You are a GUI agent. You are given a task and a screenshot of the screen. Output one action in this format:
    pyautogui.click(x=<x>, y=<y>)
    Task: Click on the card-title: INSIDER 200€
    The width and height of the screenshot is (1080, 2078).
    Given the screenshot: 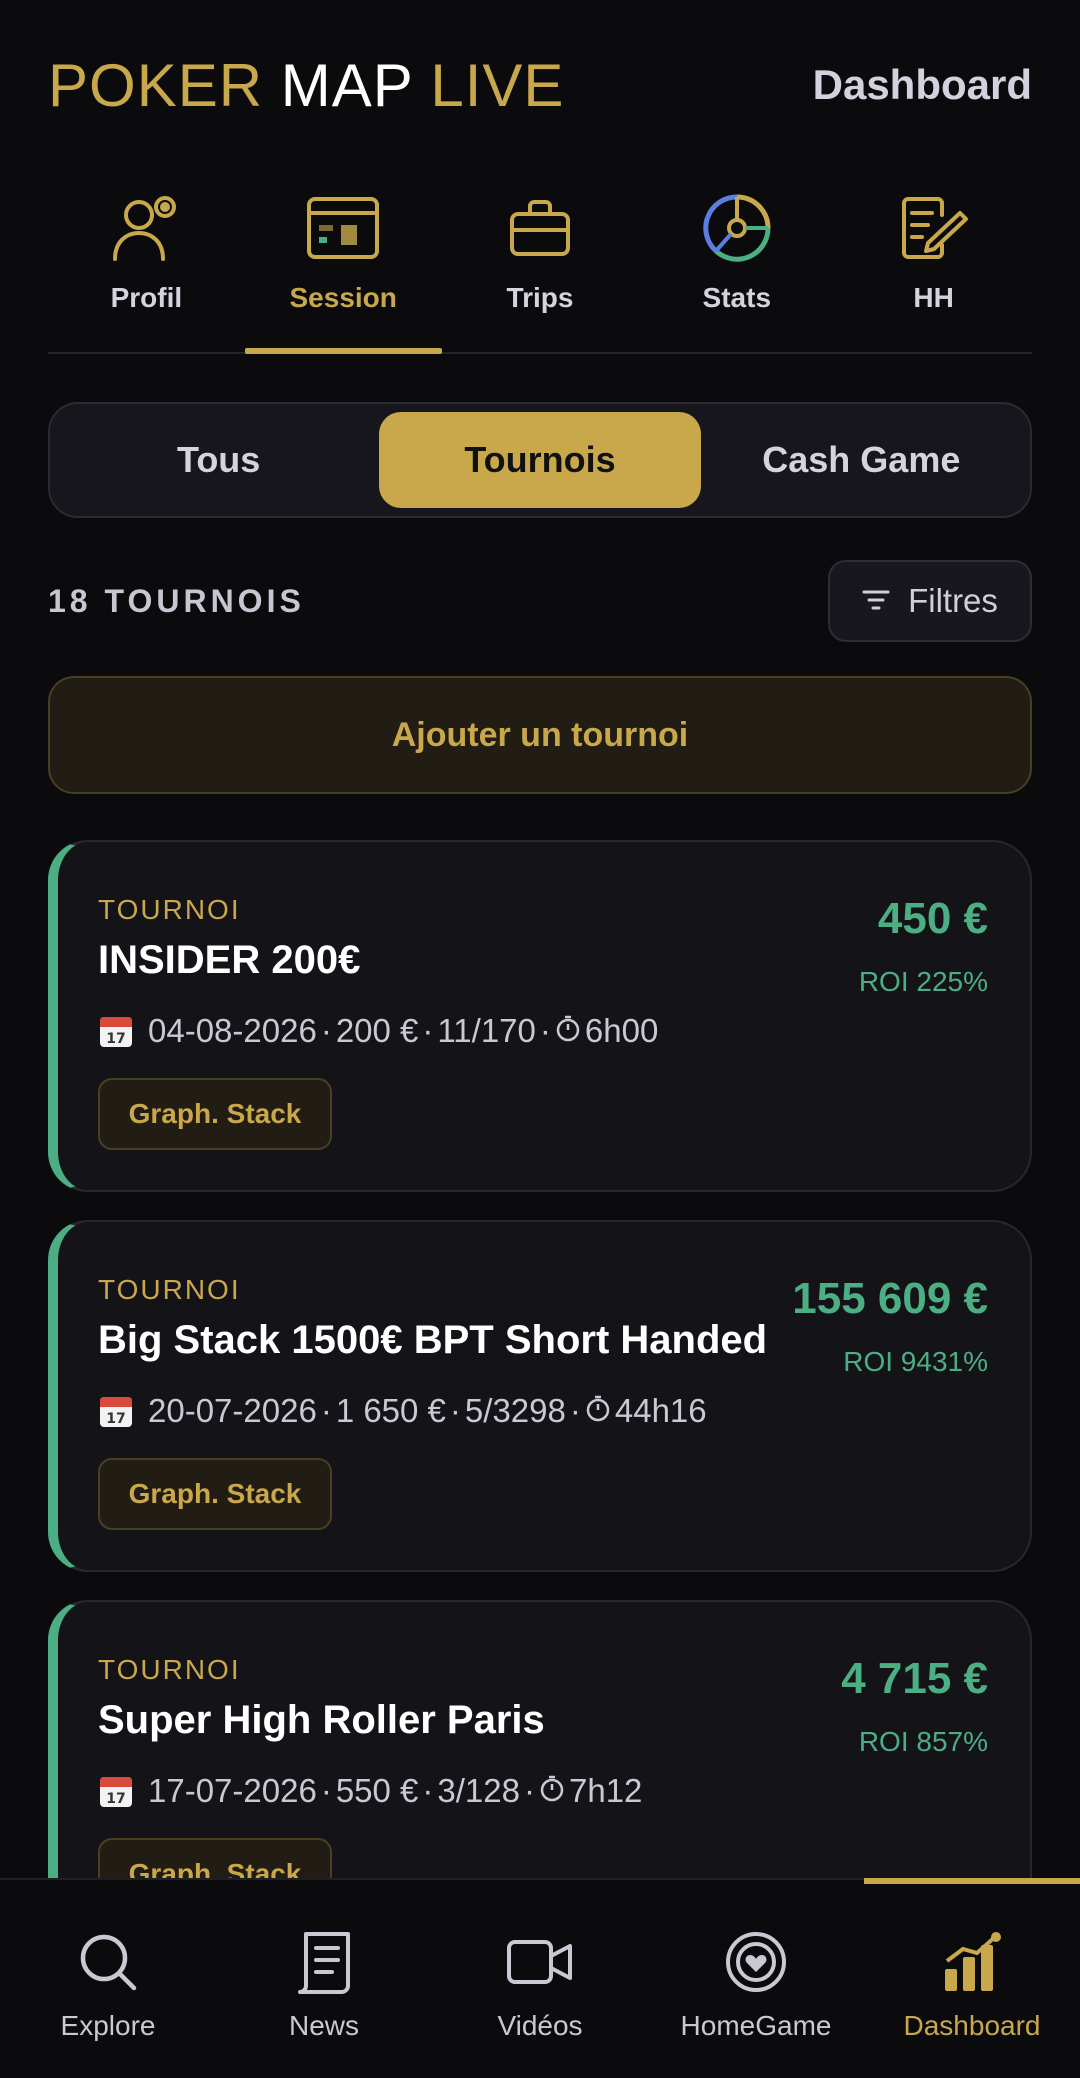 What is the action you would take?
    pyautogui.click(x=229, y=960)
    